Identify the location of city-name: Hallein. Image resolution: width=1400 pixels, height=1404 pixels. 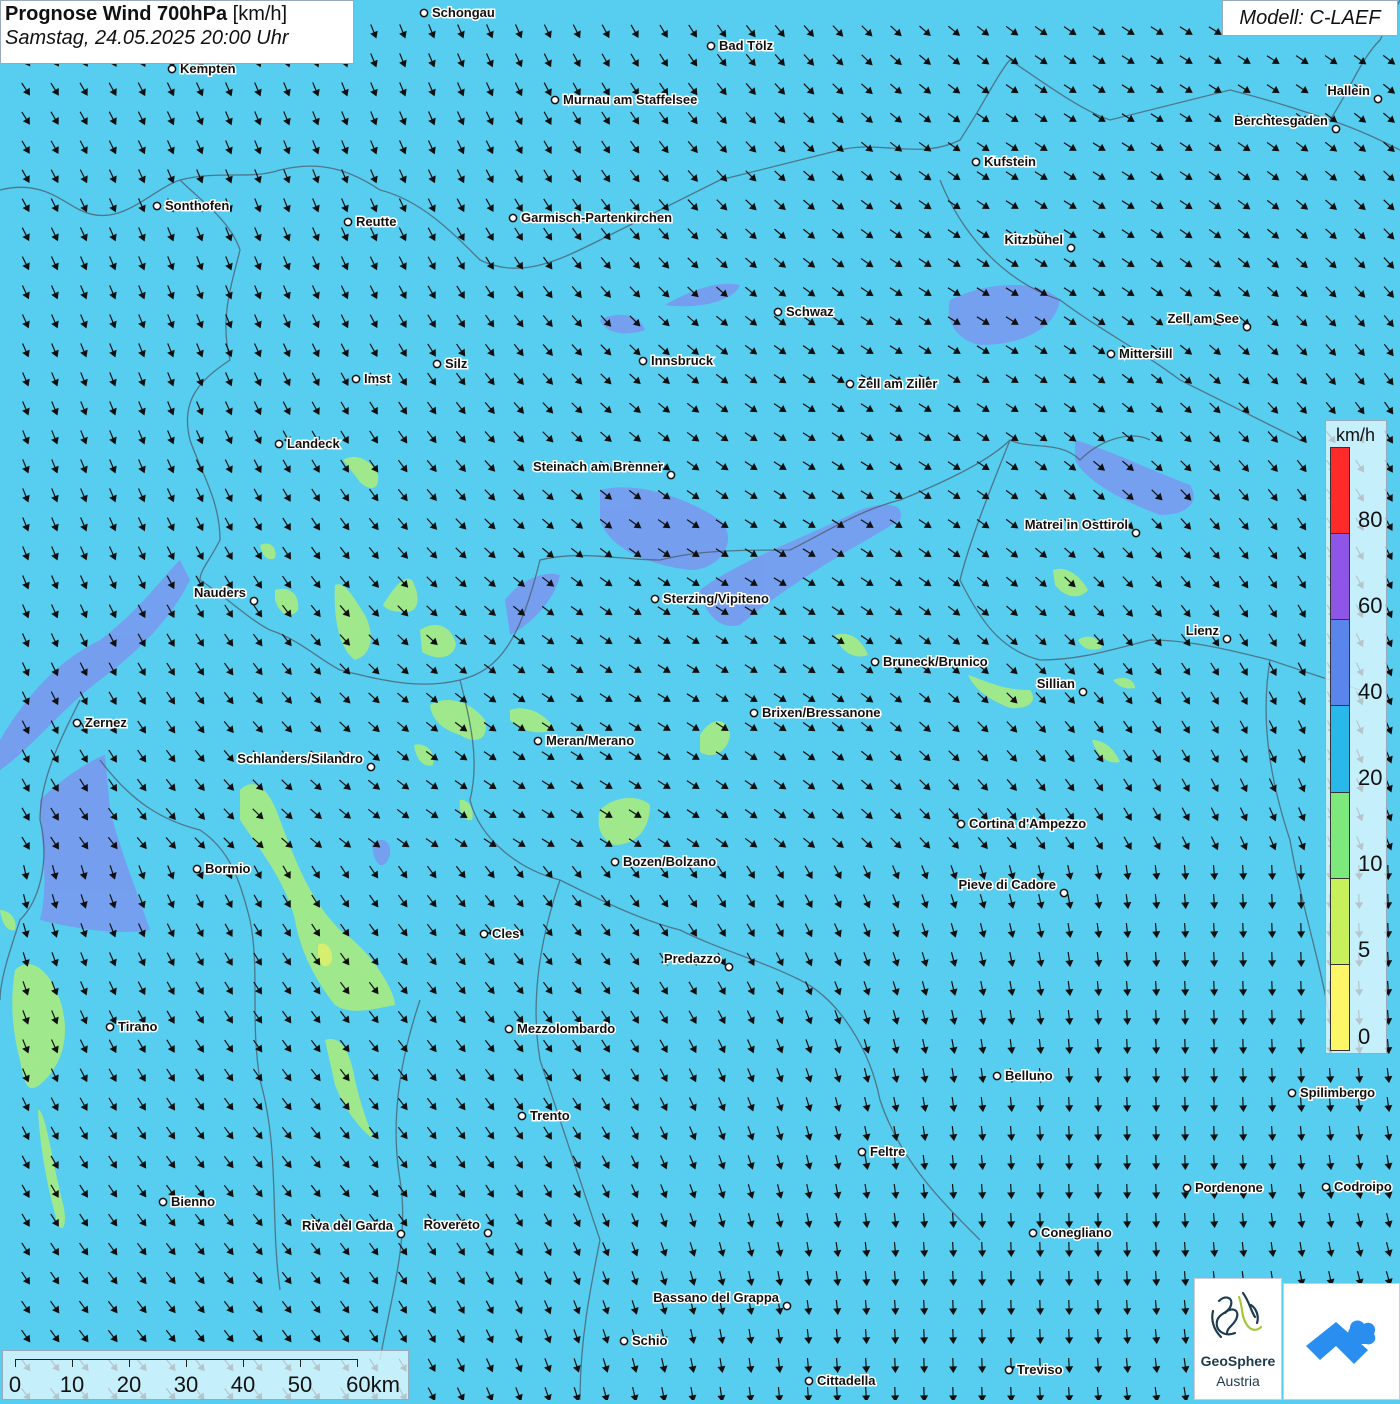
(1348, 90).